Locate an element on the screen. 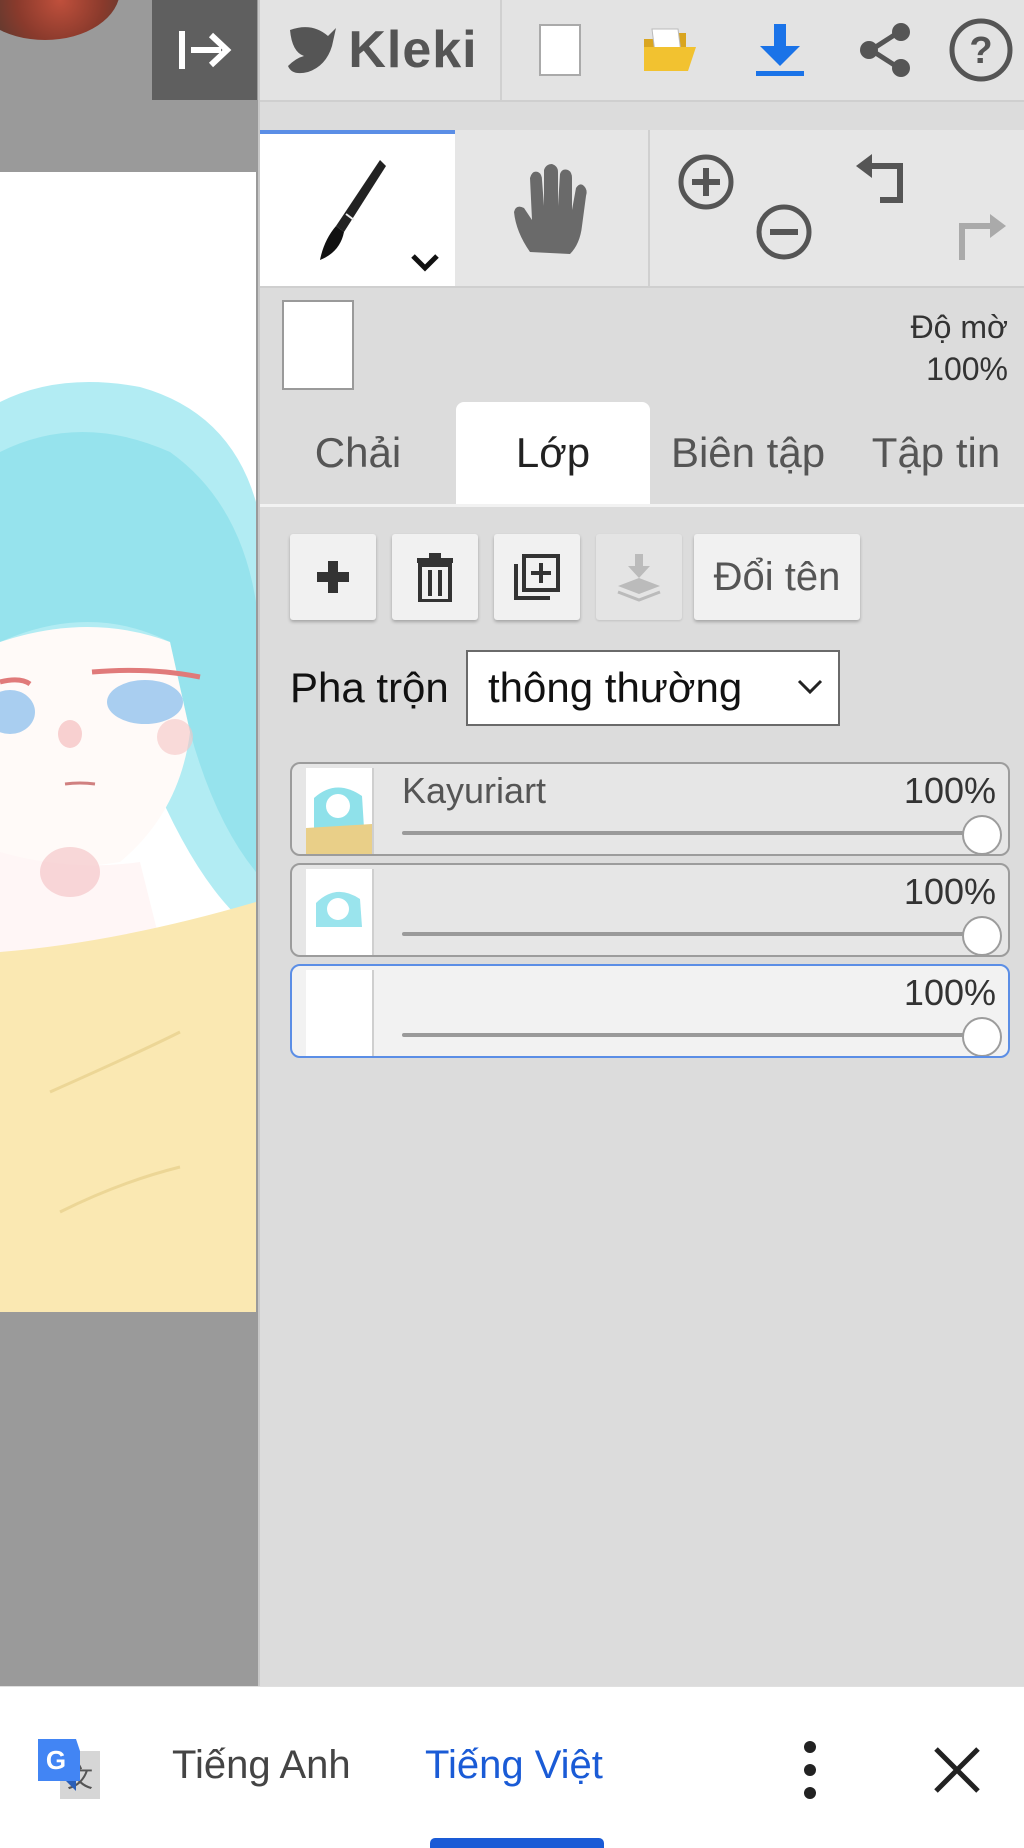  collapse-panel-button is located at coordinates (204, 50).